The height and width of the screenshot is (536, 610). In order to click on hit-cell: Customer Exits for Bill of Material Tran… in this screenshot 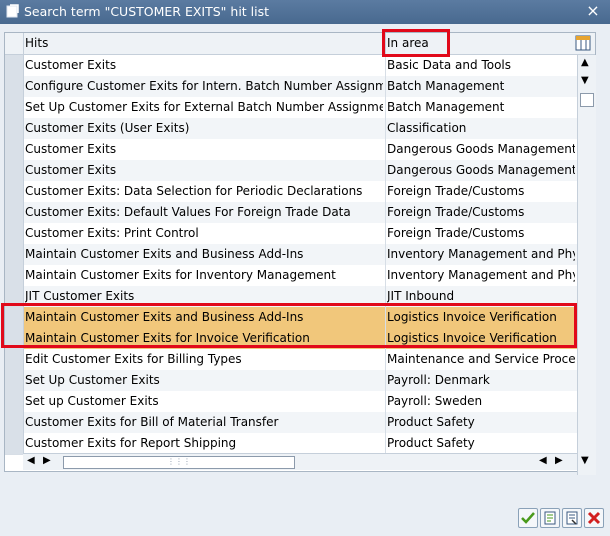, I will do `click(204, 422)`.